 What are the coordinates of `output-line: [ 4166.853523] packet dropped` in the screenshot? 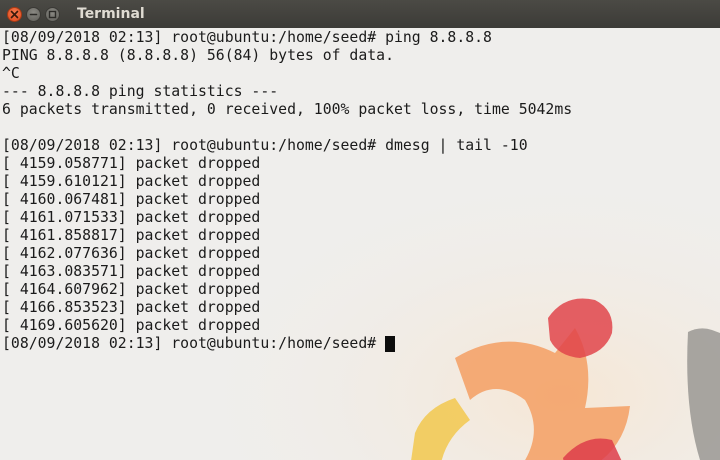 It's located at (131, 307).